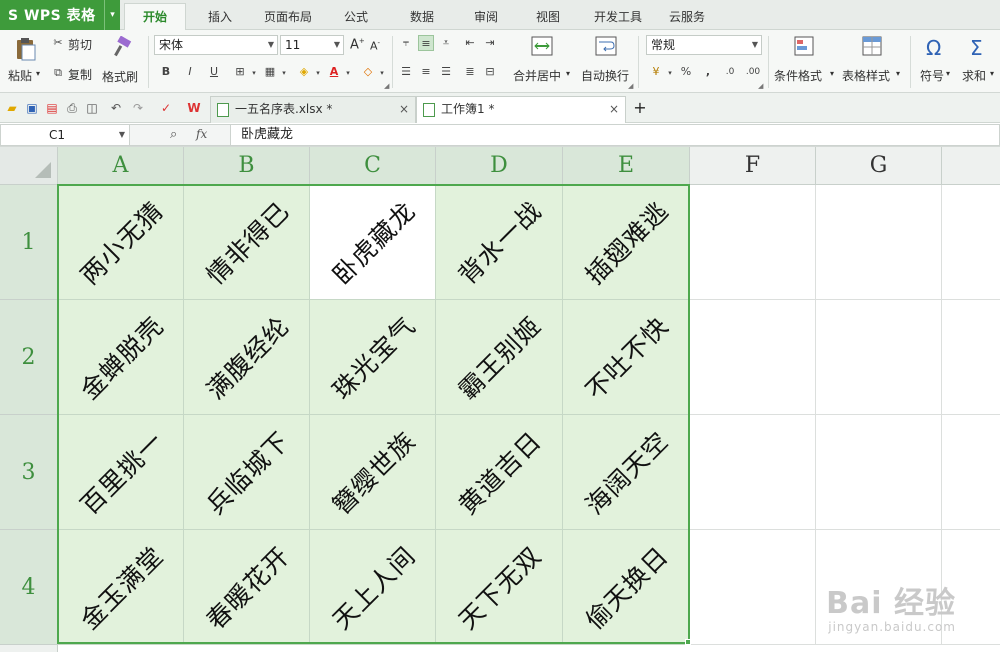 This screenshot has width=1000, height=652. What do you see at coordinates (138, 108) in the screenshot?
I see `redo-icon: ↷` at bounding box center [138, 108].